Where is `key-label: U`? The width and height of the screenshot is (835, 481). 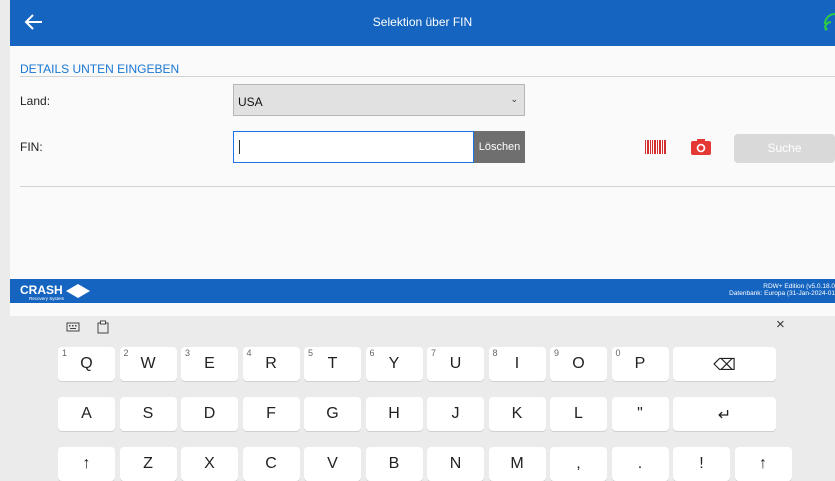 key-label: U is located at coordinates (455, 363).